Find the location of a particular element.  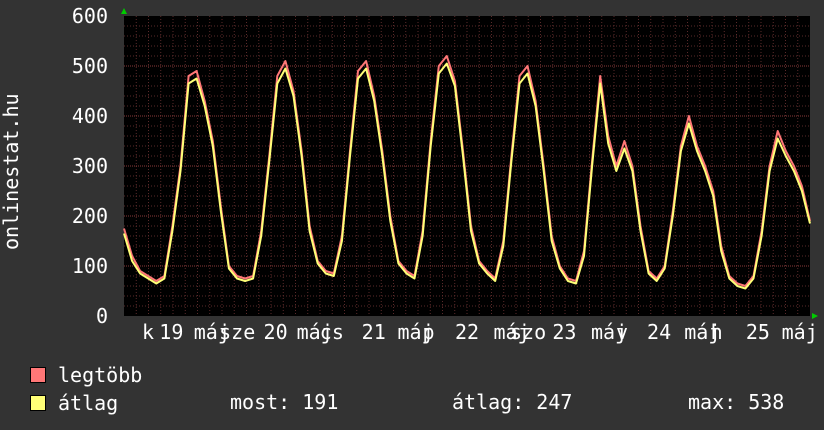

x-tick-label: 22 is located at coordinates (467, 332).